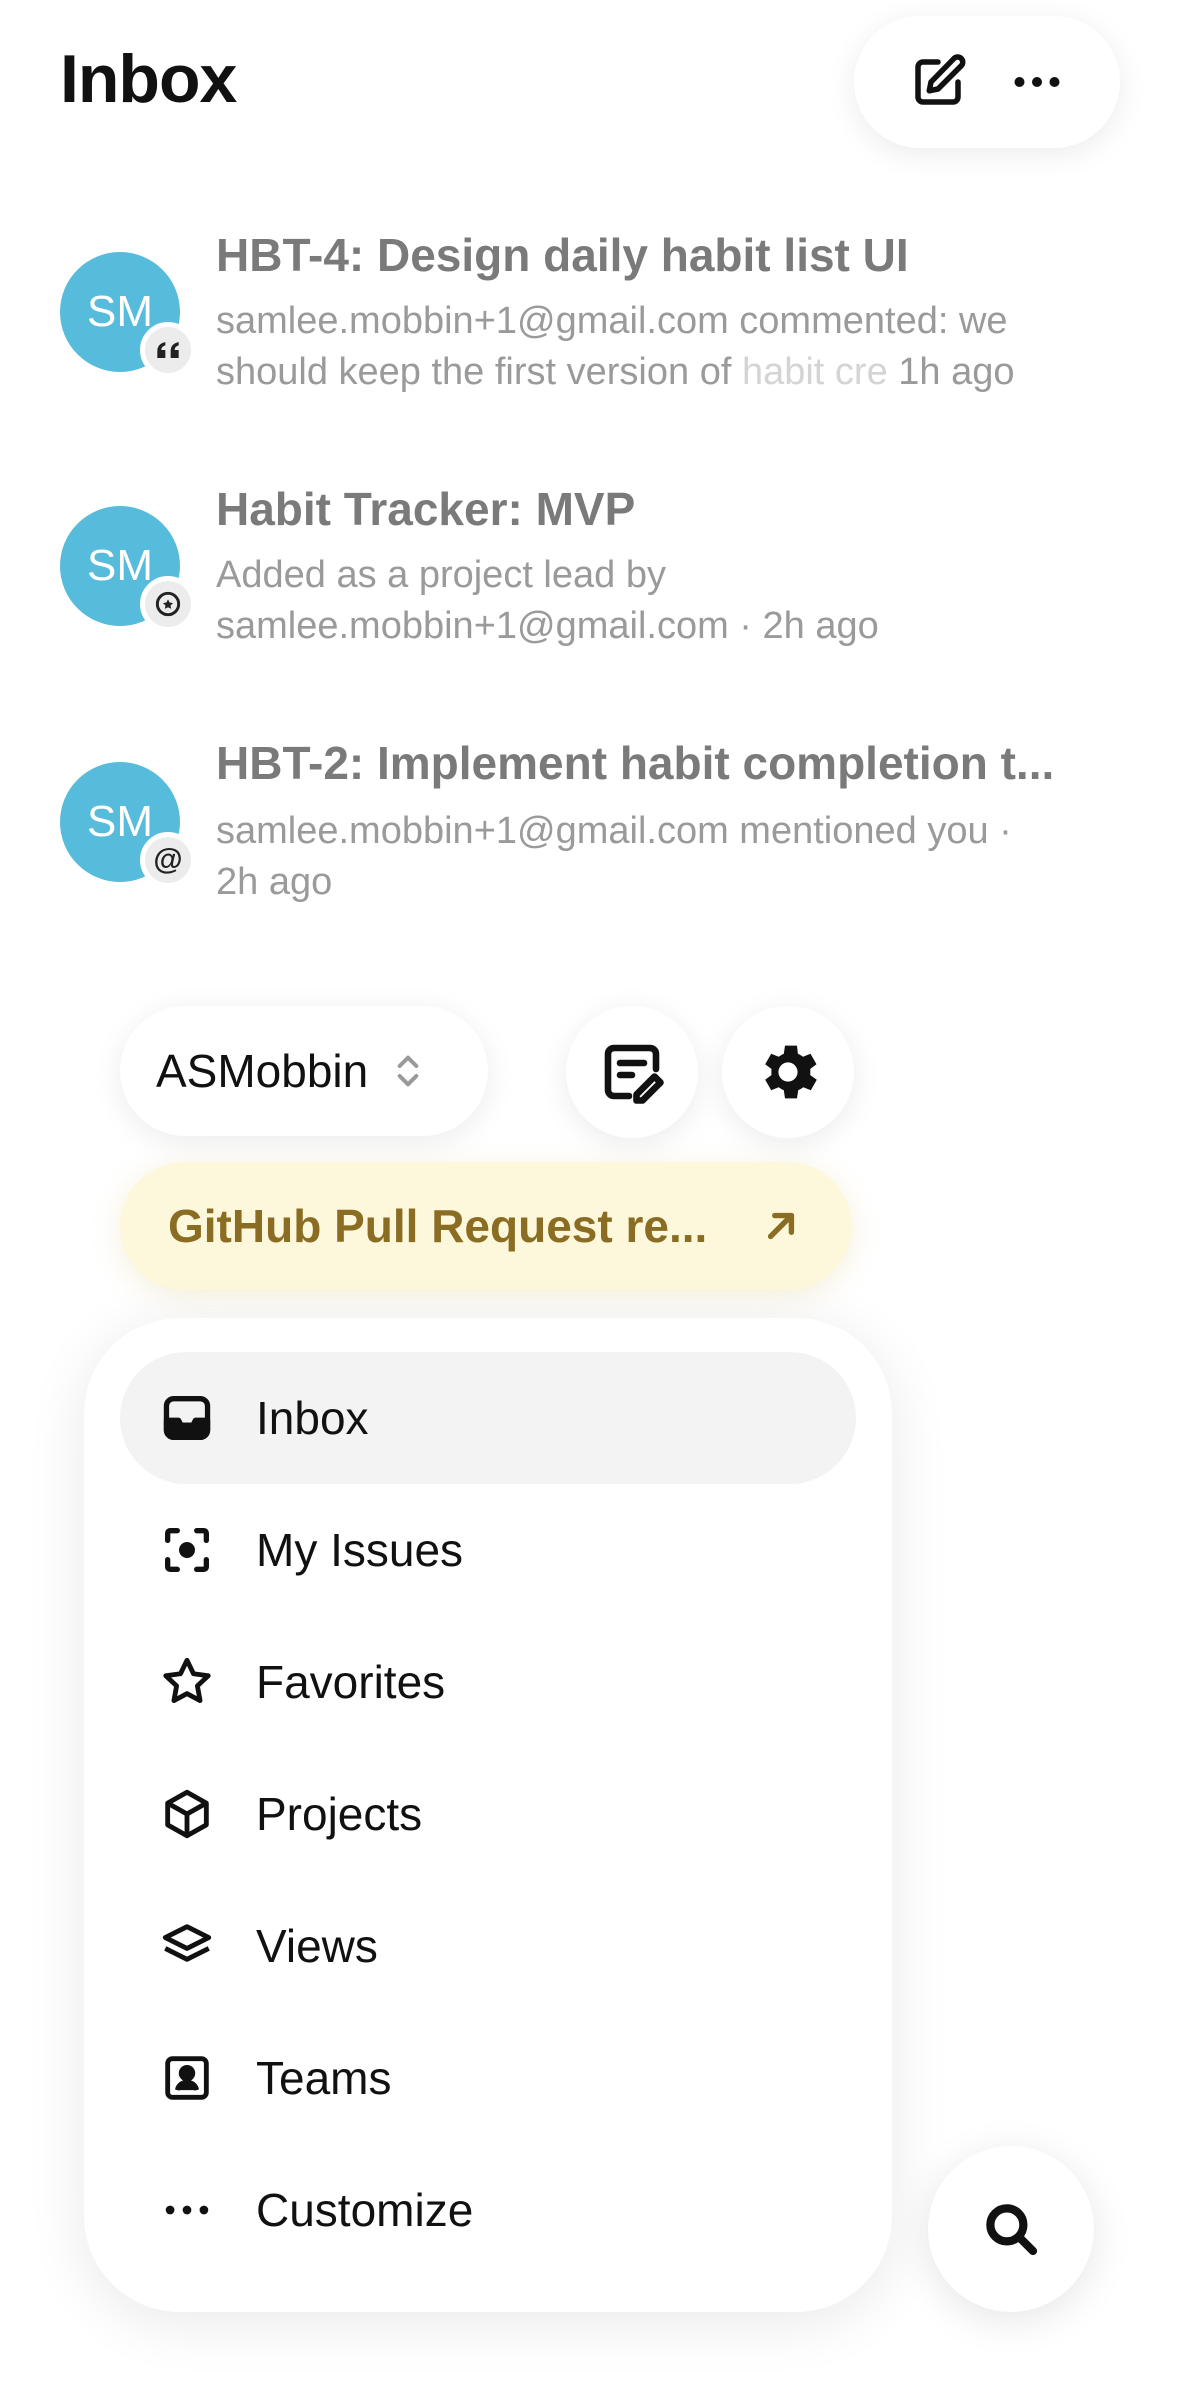 The height and width of the screenshot is (2396, 1179). Describe the element at coordinates (612, 321) in the screenshot. I see `item-body-line: samlee.mobbin+1@gmail.com commented: we` at that location.